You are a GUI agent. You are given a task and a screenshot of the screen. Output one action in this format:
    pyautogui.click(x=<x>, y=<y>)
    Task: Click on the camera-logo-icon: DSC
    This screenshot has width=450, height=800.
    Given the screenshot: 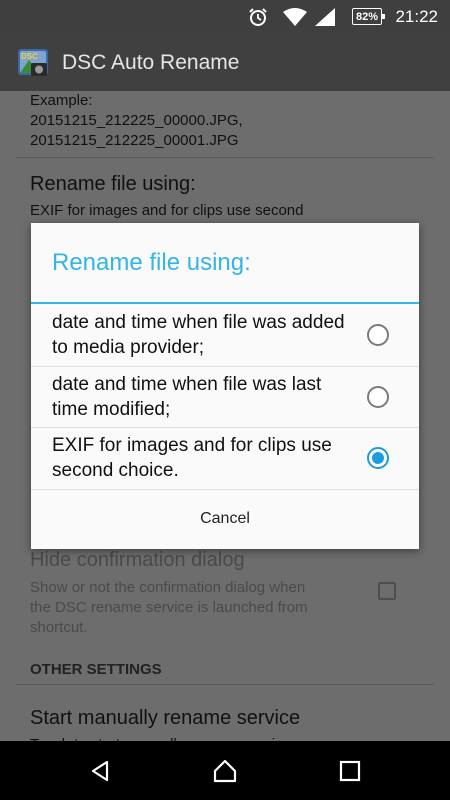 What is the action you would take?
    pyautogui.click(x=33, y=62)
    